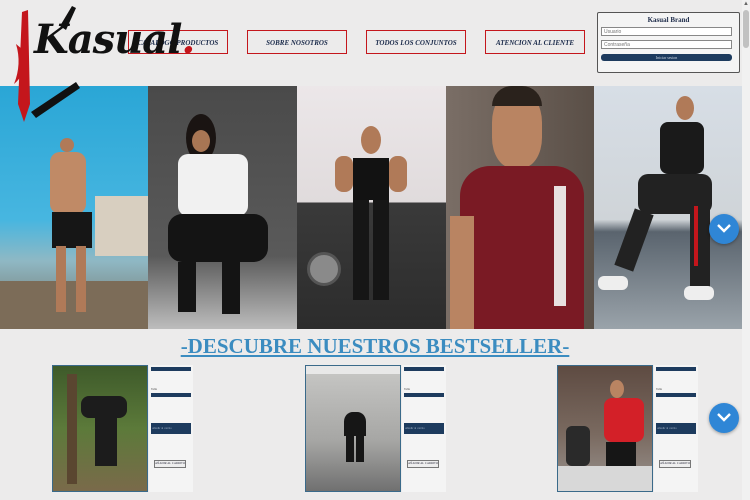 The width and height of the screenshot is (750, 500). Describe the element at coordinates (375, 346) in the screenshot. I see `bestseller-title: -DESCUBRE NUESTROS BESTSELLER-` at that location.